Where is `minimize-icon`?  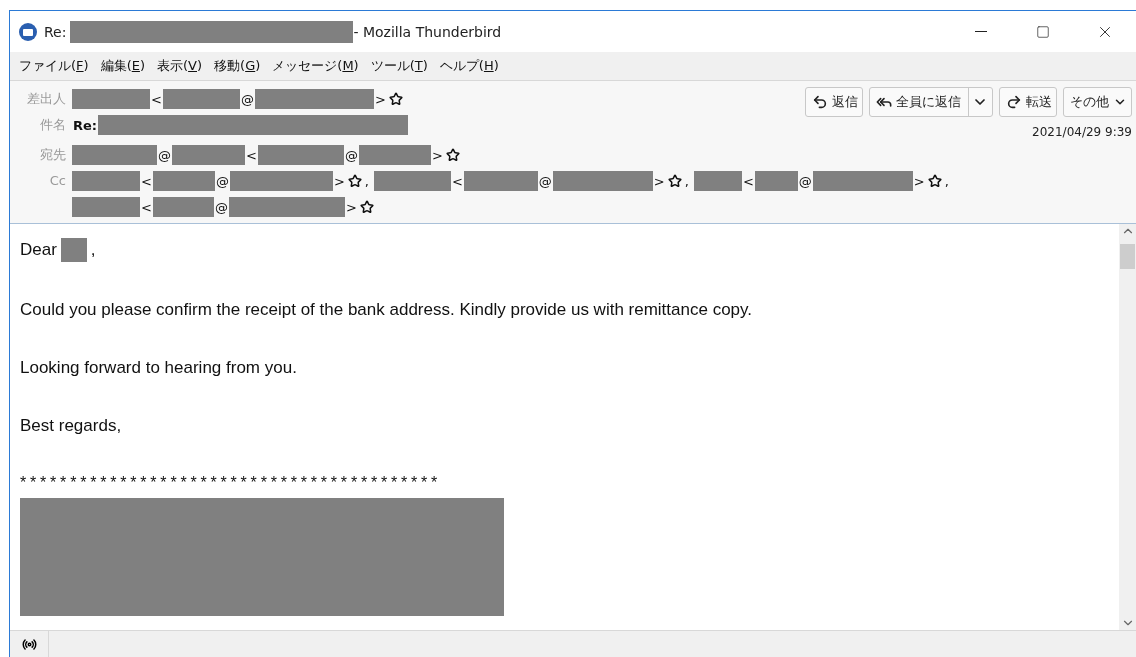
minimize-icon is located at coordinates (981, 31).